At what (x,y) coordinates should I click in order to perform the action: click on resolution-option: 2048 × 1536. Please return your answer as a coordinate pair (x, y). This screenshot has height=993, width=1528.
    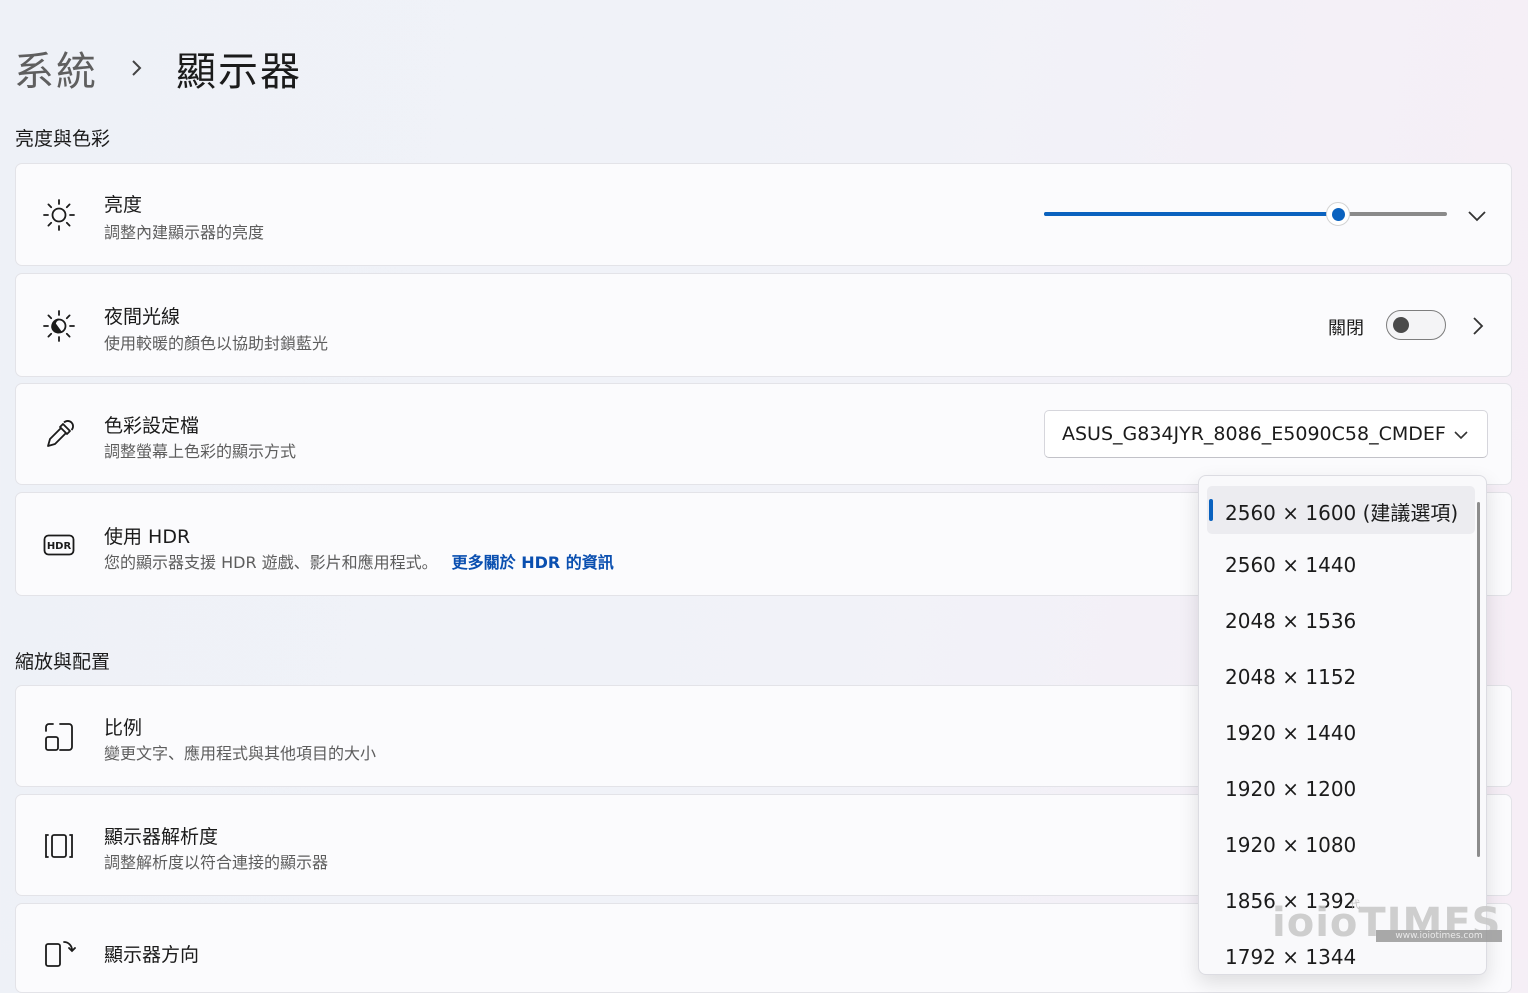
    Looking at the image, I should click on (1341, 622).